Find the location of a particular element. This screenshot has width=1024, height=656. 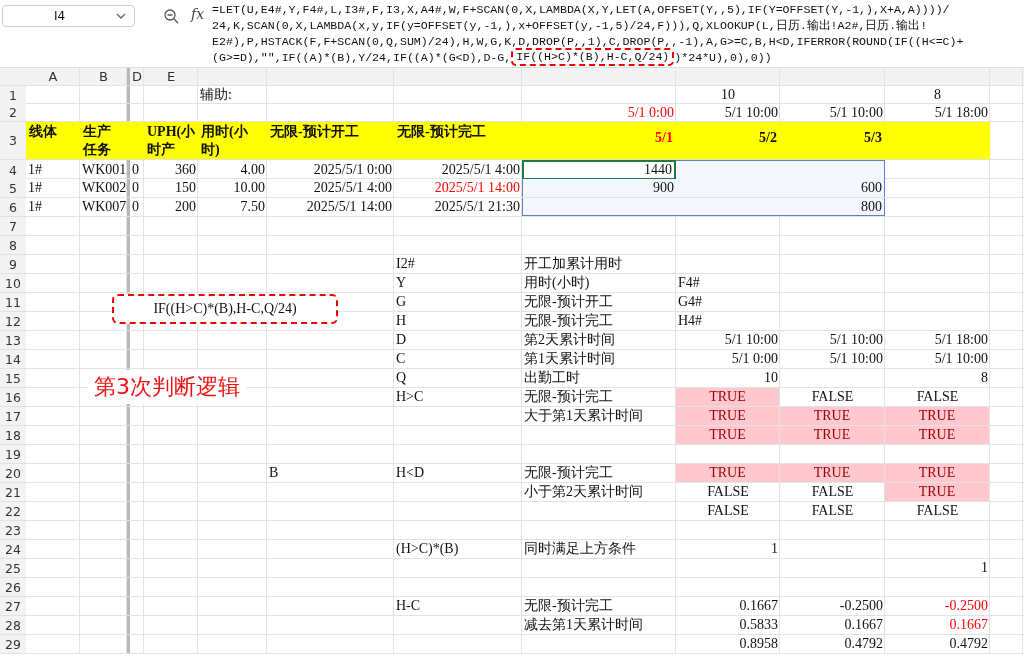

chevron-down-icon is located at coordinates (121, 16).